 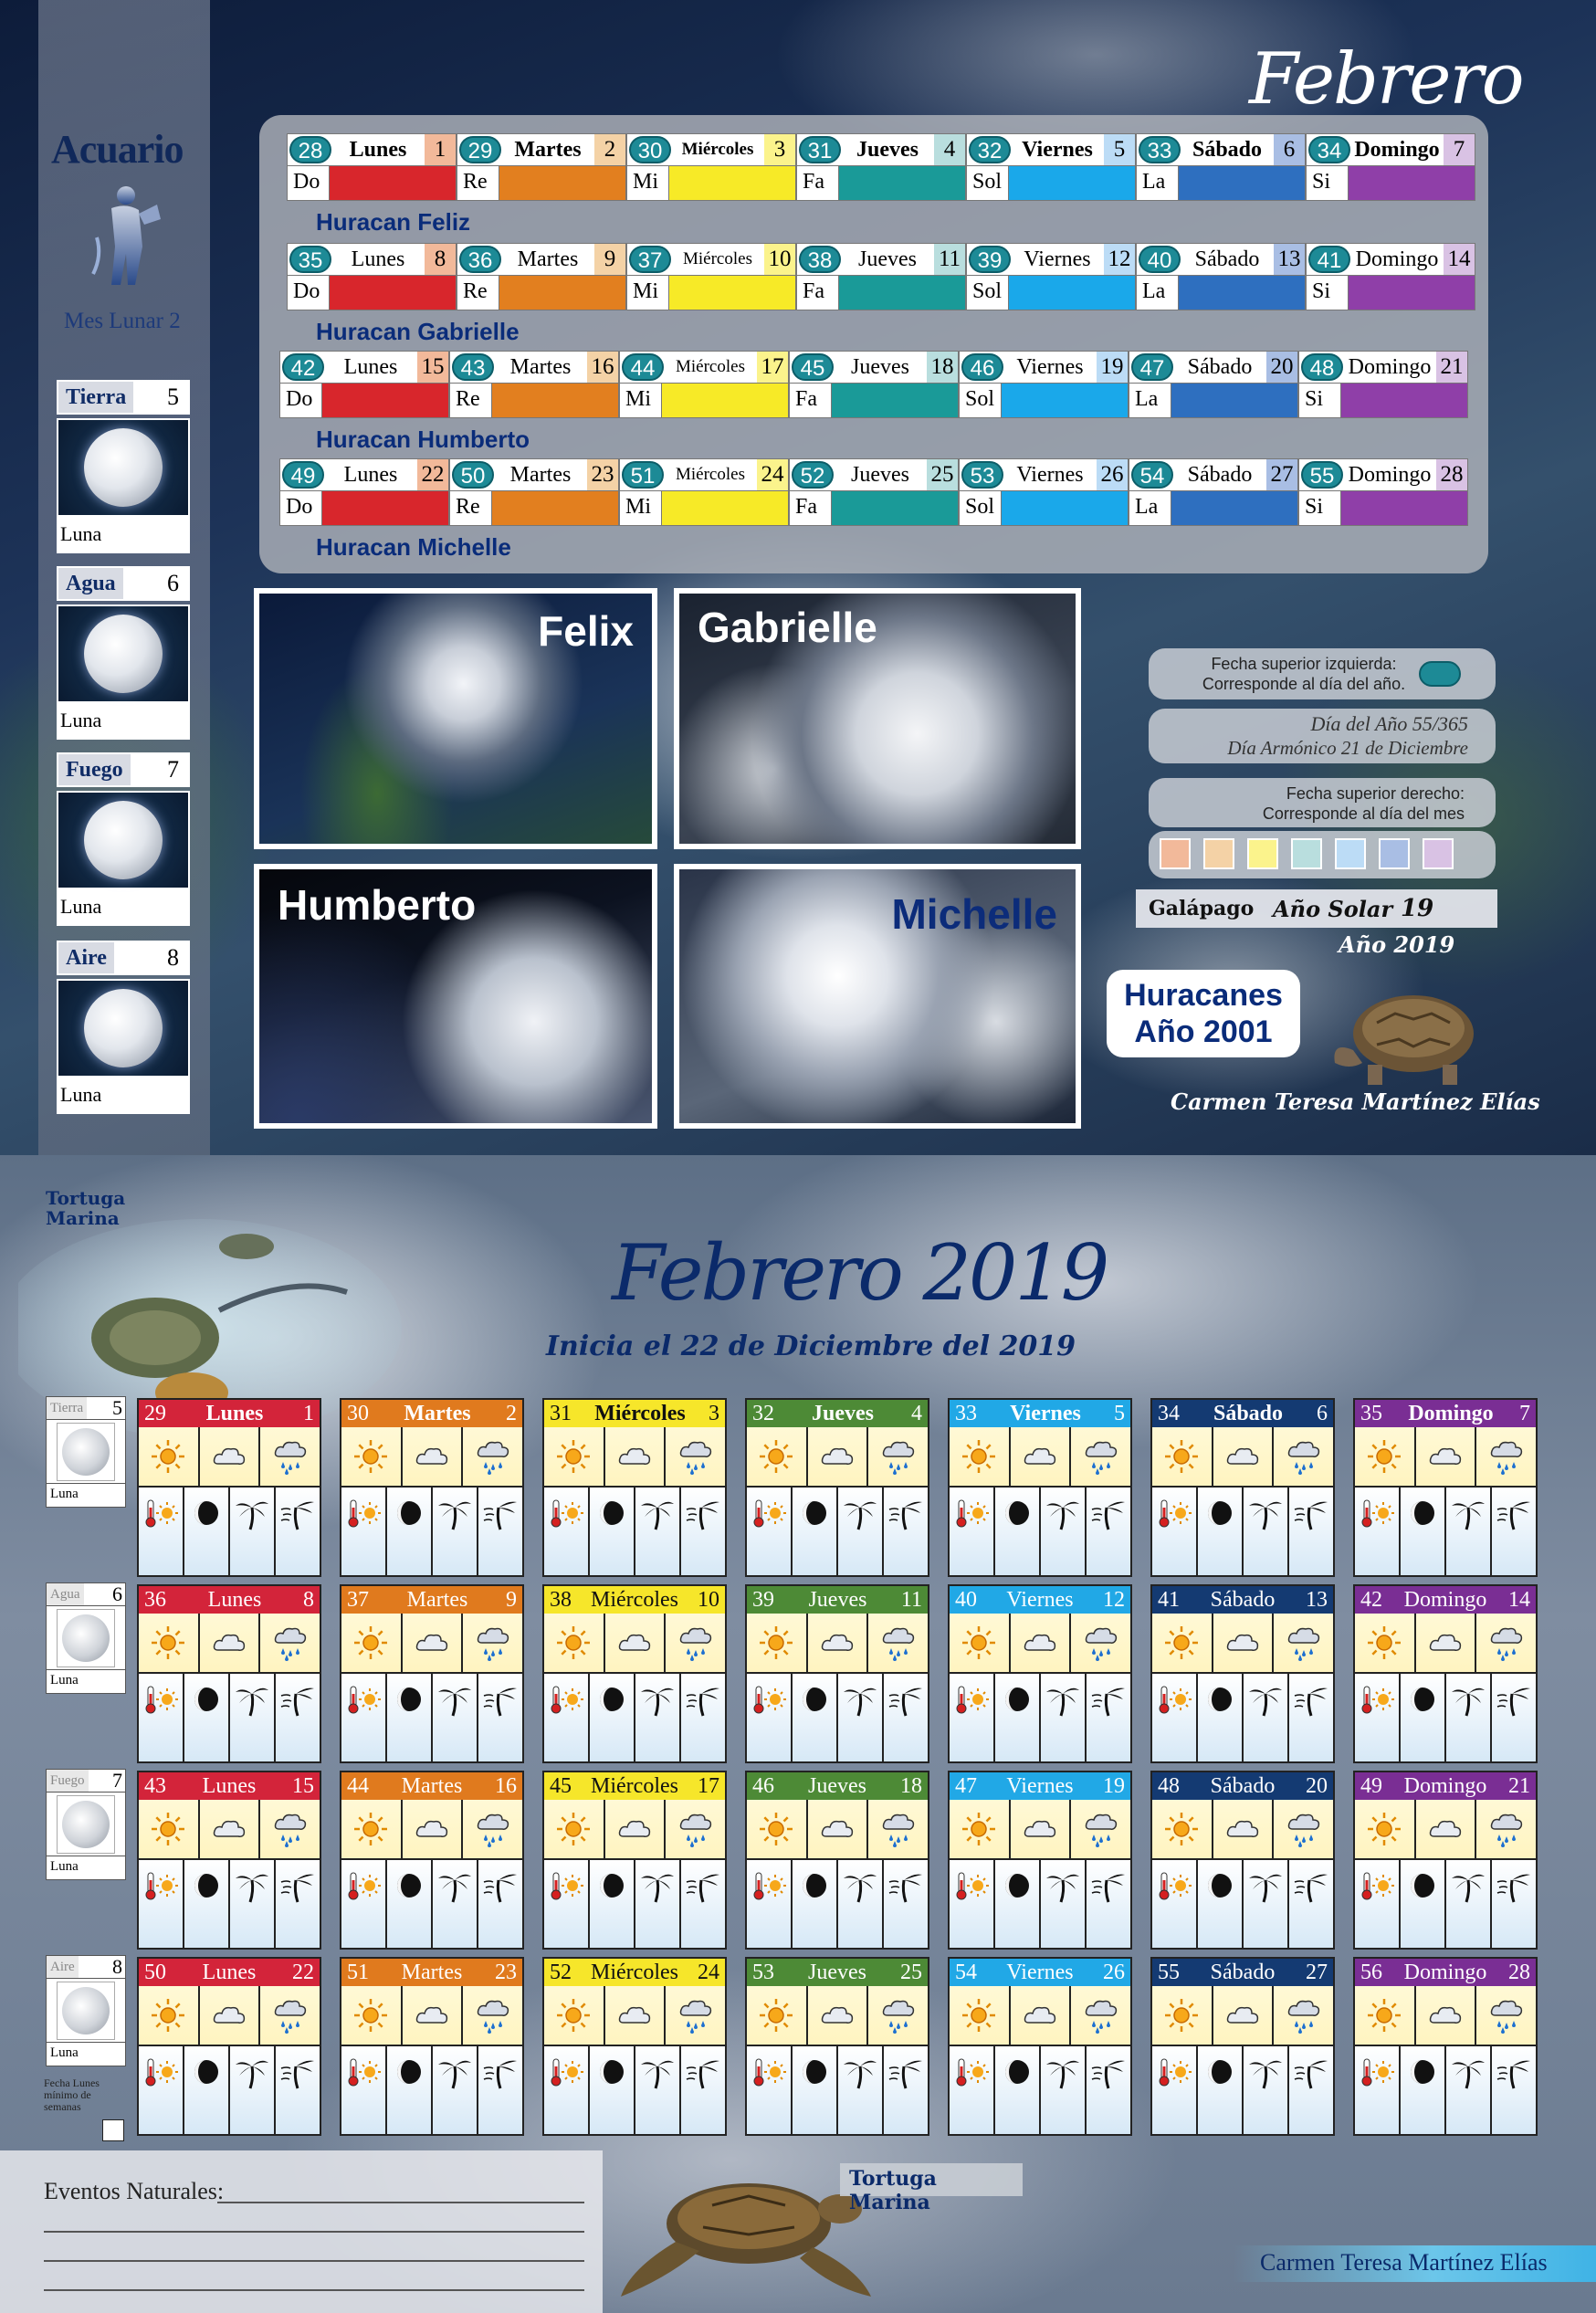 I want to click on day-block: 31 Jueves 4 Fa, so click(x=881, y=167).